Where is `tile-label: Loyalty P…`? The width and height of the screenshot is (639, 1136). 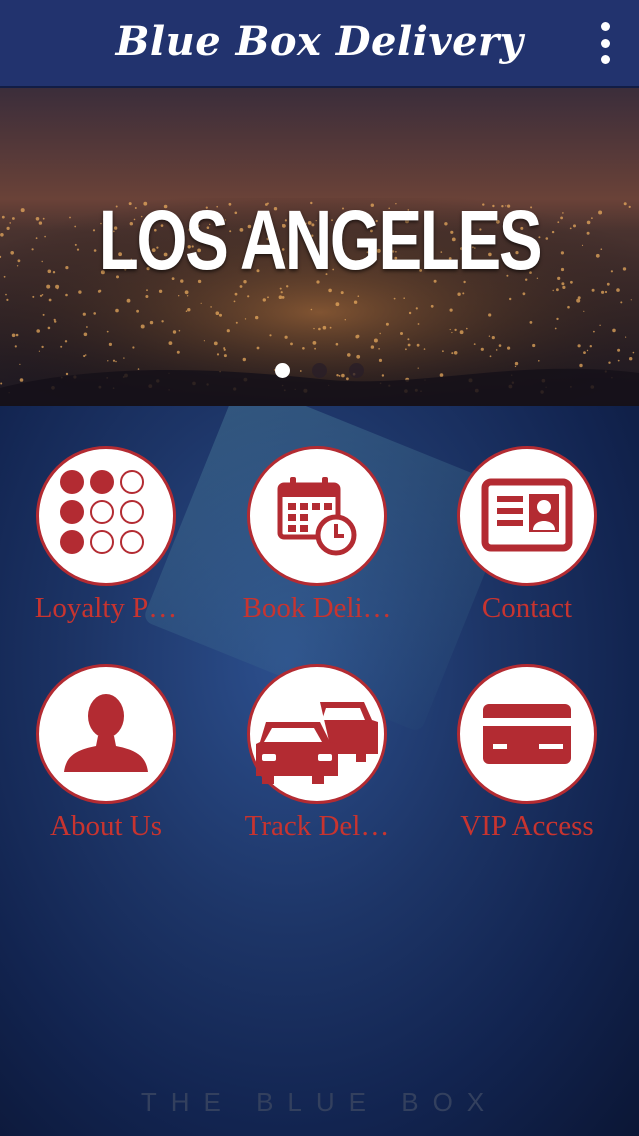 tile-label: Loyalty P… is located at coordinates (106, 608).